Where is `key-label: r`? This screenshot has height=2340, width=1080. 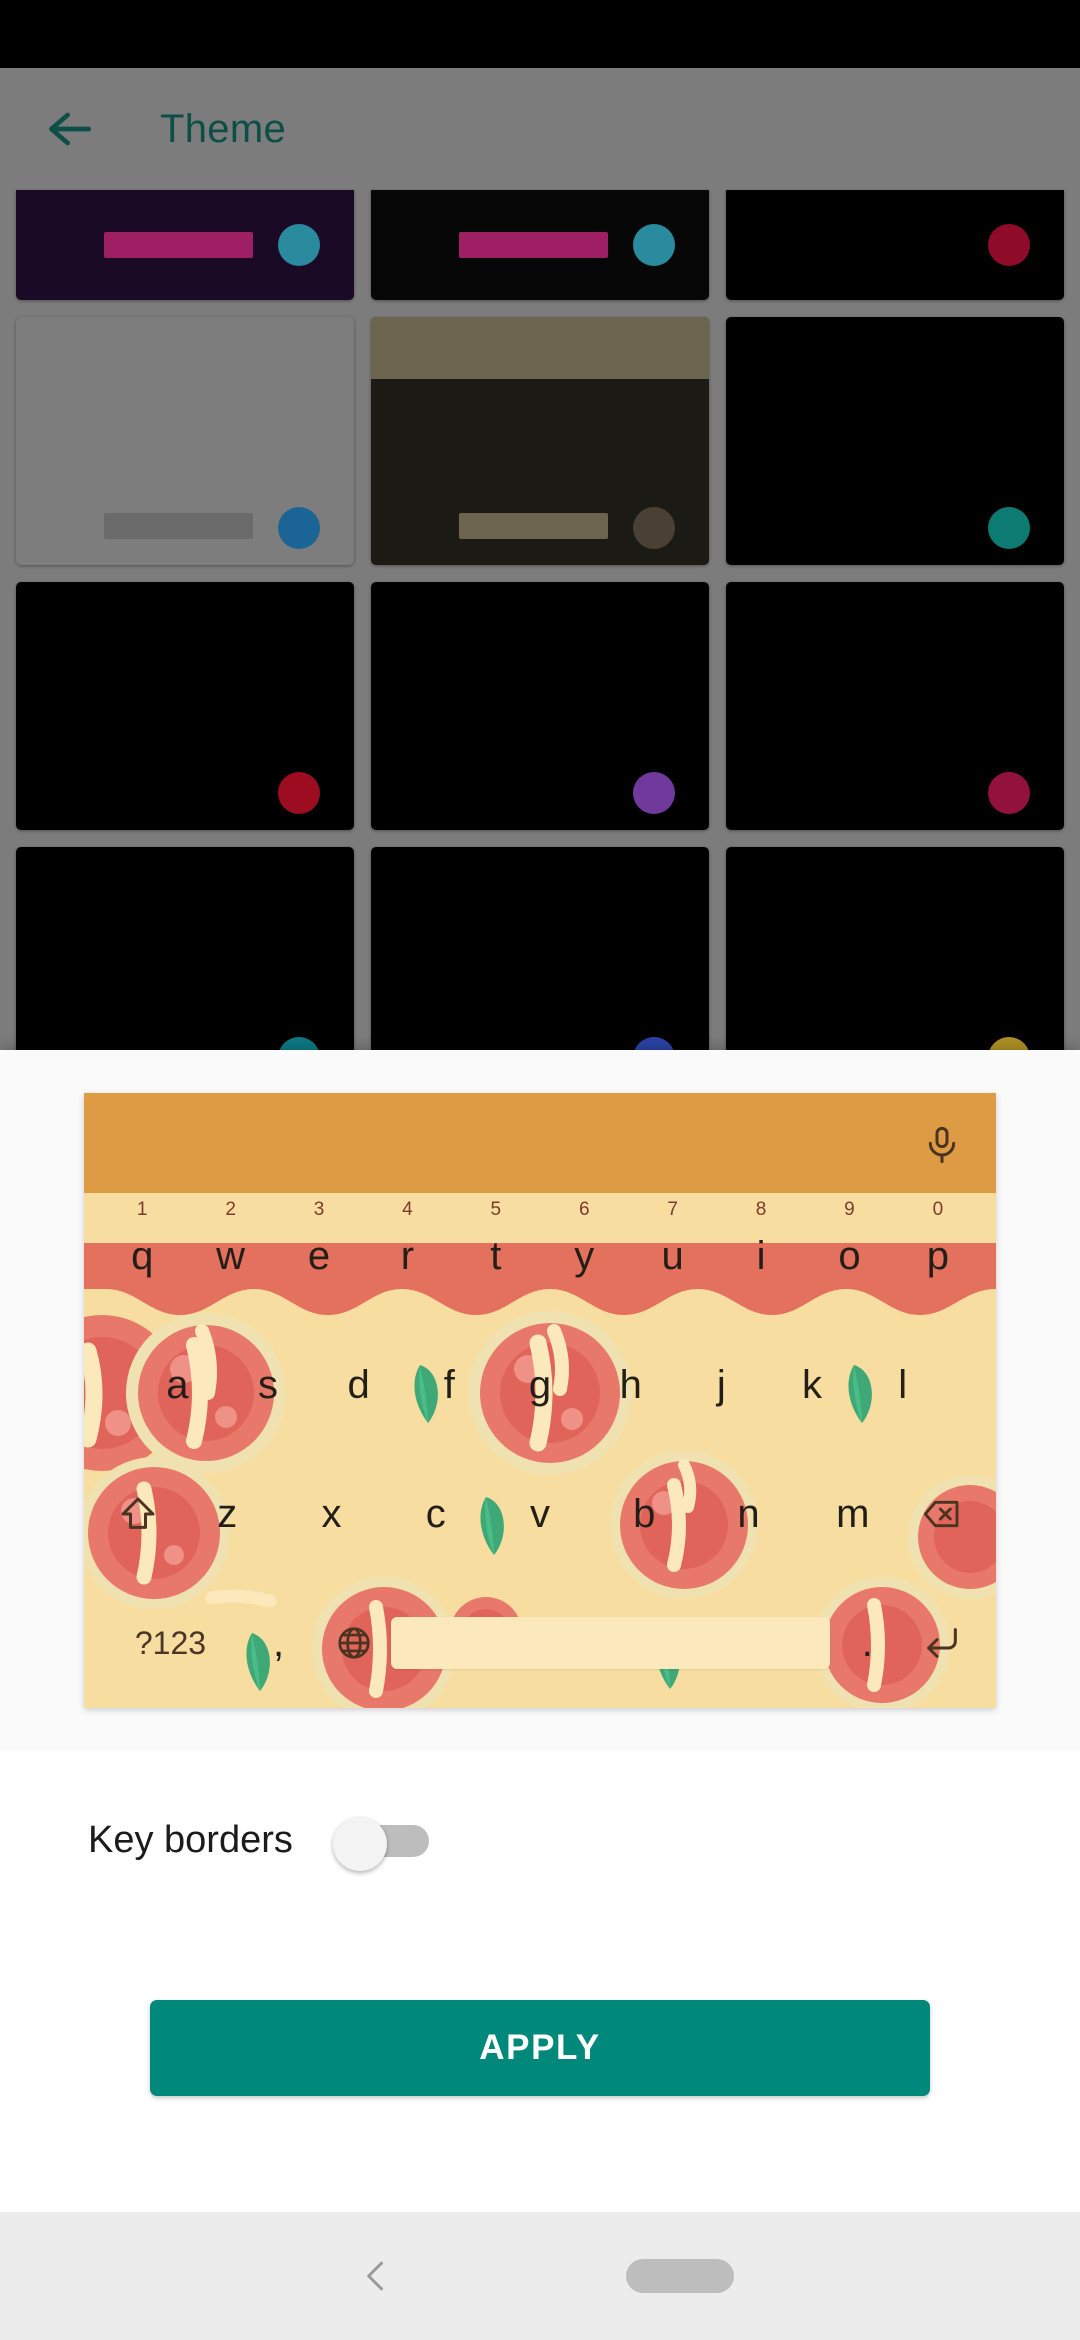
key-label: r is located at coordinates (407, 1256).